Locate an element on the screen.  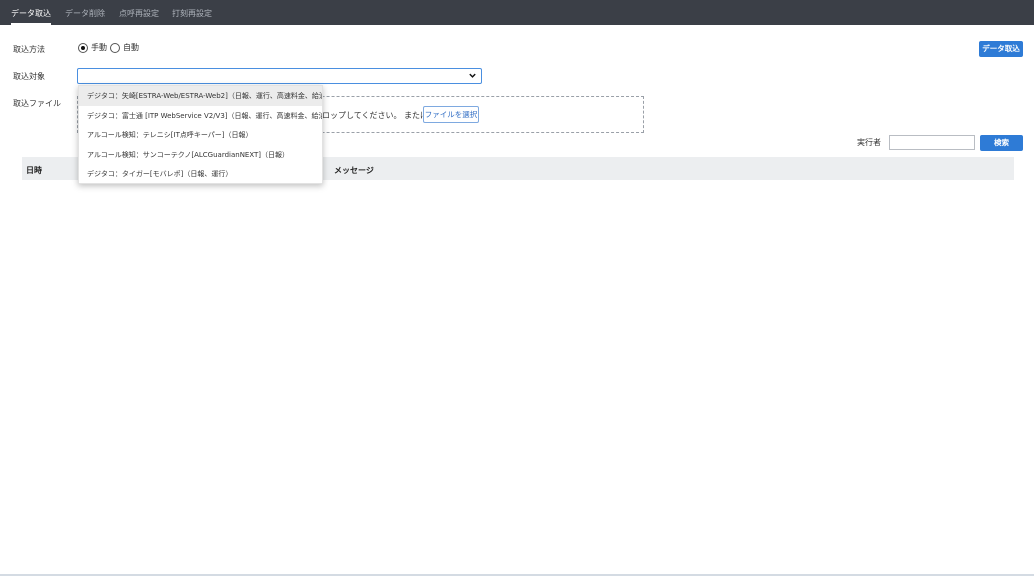
radio-manual: 手動 is located at coordinates (92, 47).